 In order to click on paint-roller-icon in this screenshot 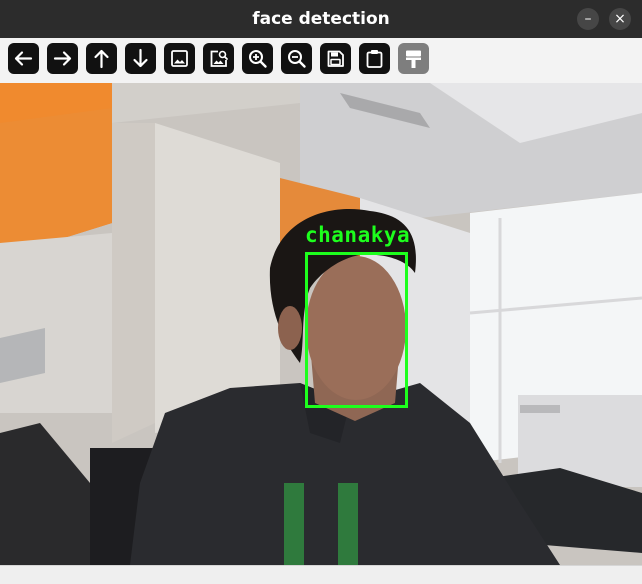, I will do `click(413, 59)`.